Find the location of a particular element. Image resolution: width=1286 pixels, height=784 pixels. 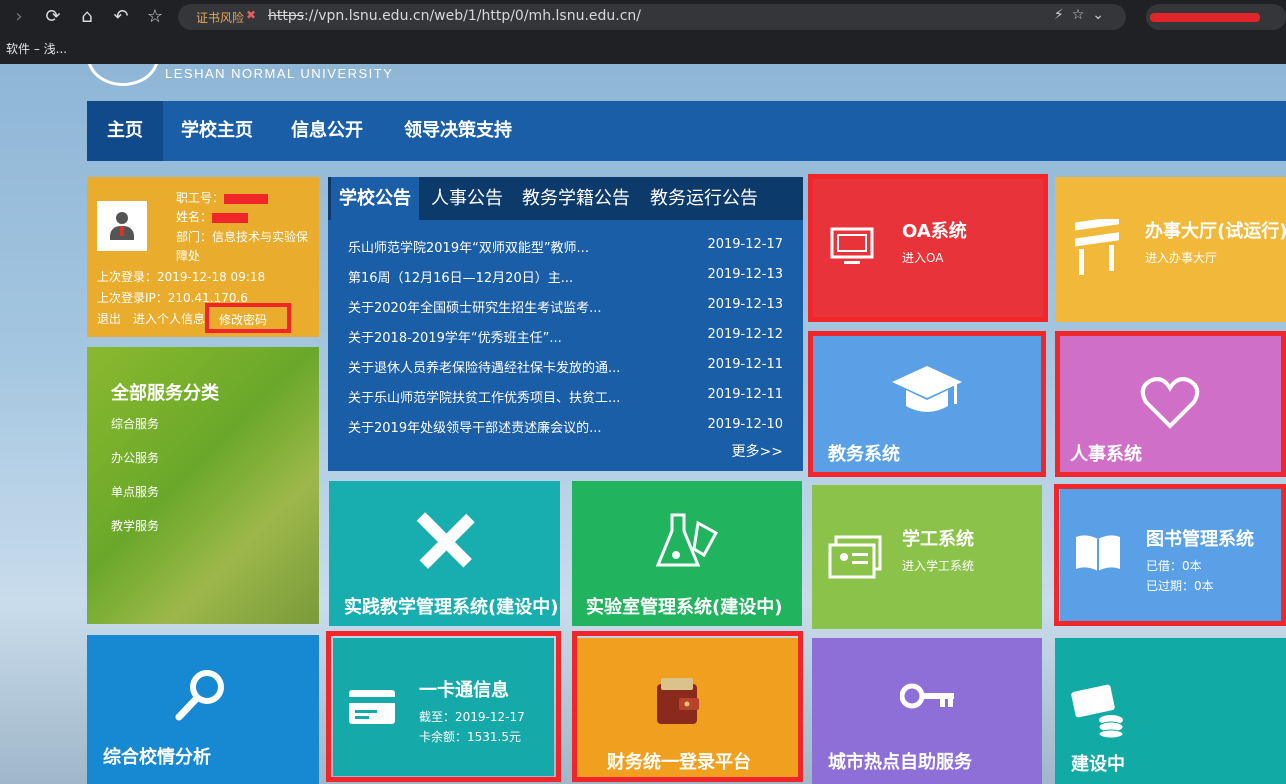

tile-title: 实验室管理系统(建设中) is located at coordinates (684, 607).